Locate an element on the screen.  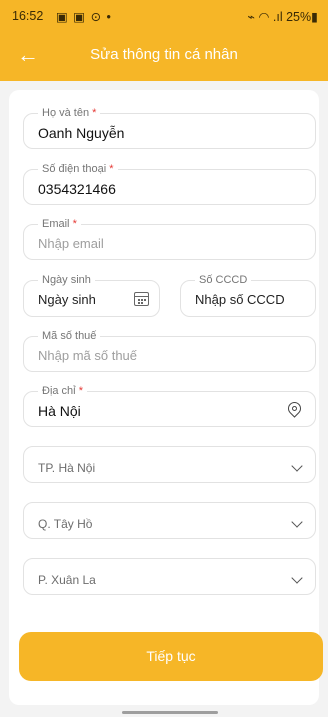
address-field: Địa chỉ * Hà Nội is located at coordinates (169, 406).